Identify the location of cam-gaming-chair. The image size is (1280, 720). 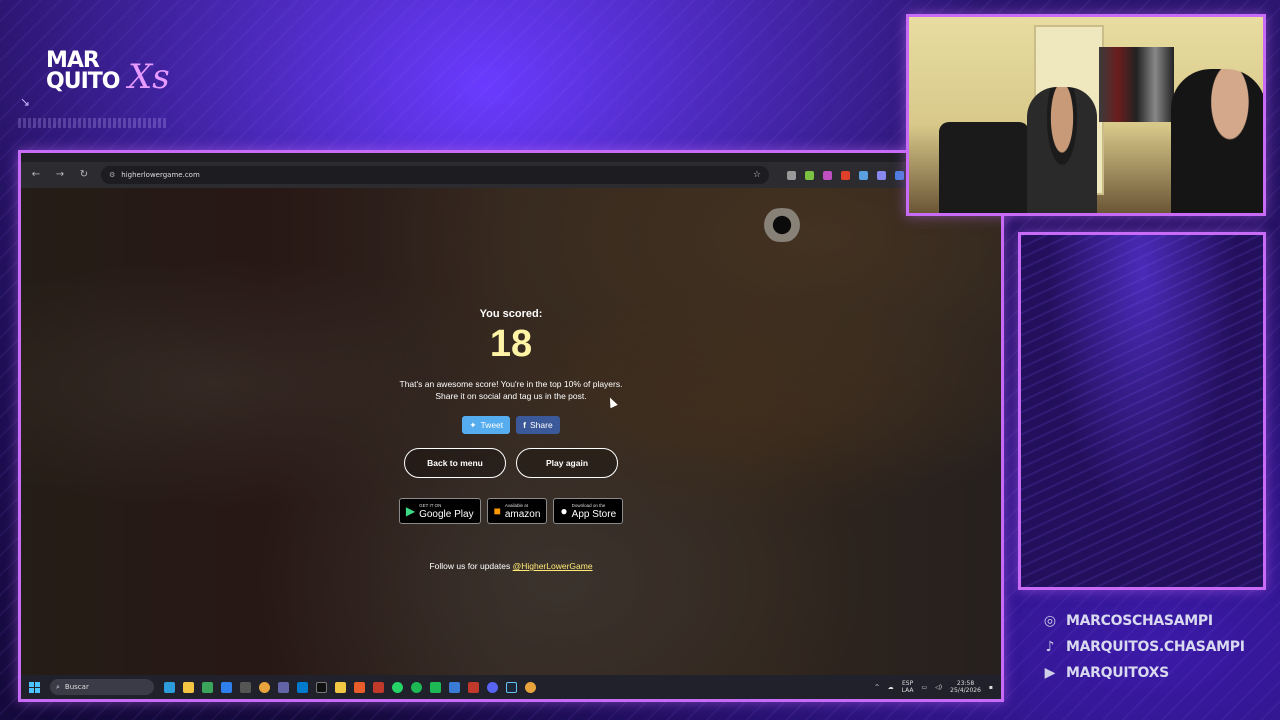
(984, 167).